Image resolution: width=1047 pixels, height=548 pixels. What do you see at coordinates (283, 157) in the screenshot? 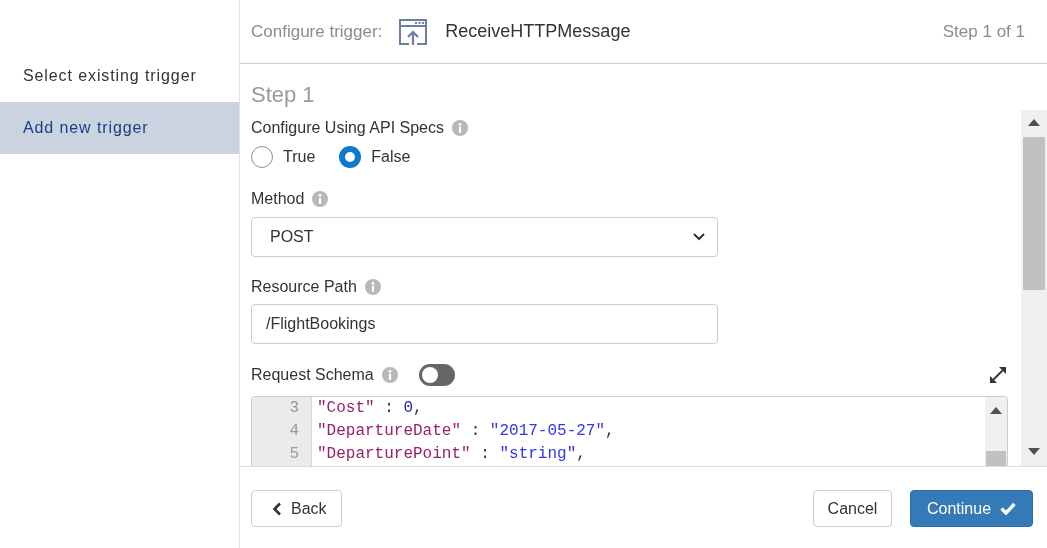
I see `radio-option: True` at bounding box center [283, 157].